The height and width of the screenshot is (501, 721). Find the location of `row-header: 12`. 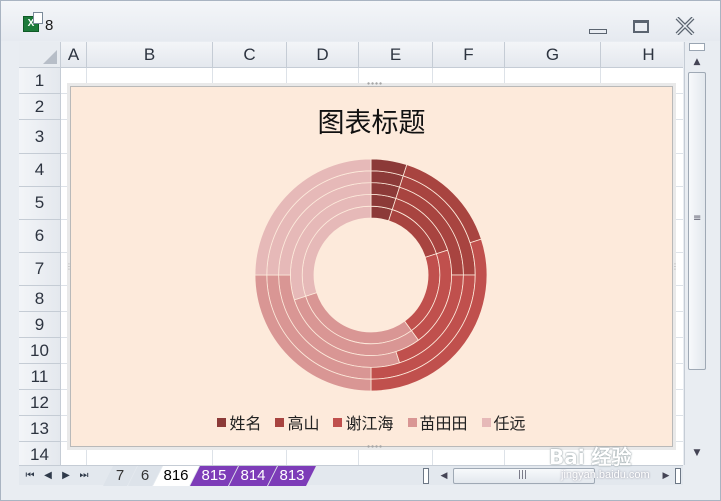

row-header: 12 is located at coordinates (40, 403).